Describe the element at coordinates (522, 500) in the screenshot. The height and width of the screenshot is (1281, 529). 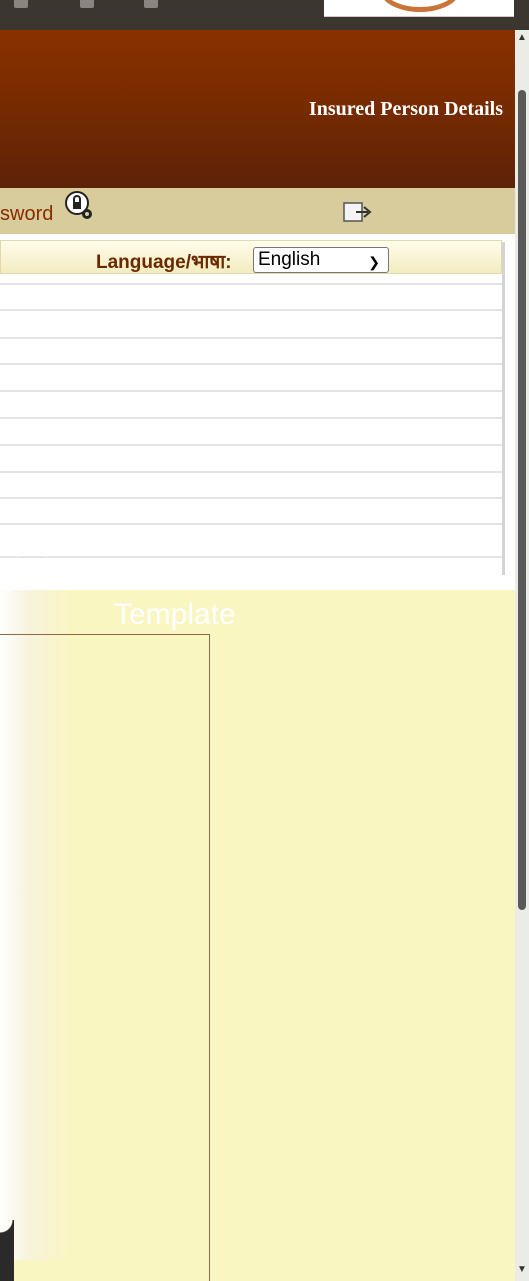
I see `scrollbar-thumb` at that location.